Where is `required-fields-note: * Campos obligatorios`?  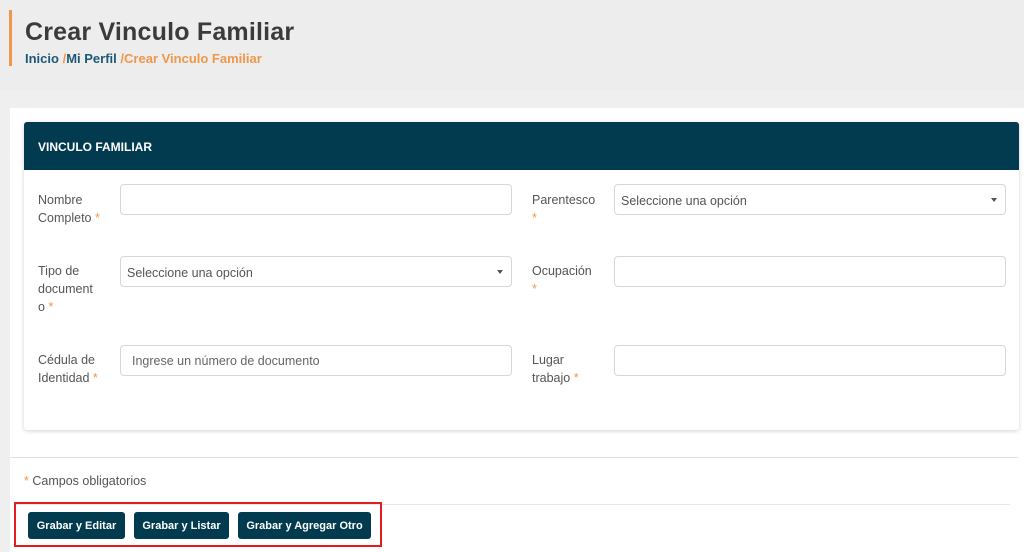 required-fields-note: * Campos obligatorios is located at coordinates (85, 481).